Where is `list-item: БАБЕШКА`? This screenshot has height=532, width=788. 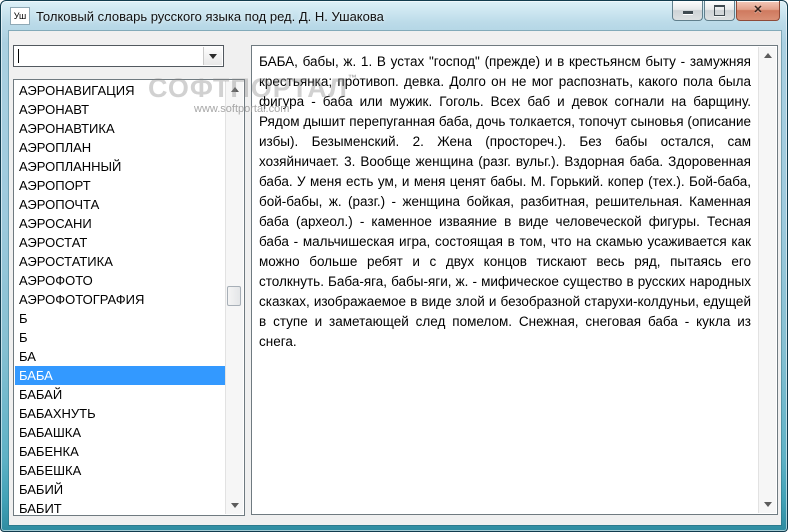
list-item: БАБЕШКА is located at coordinates (120, 470).